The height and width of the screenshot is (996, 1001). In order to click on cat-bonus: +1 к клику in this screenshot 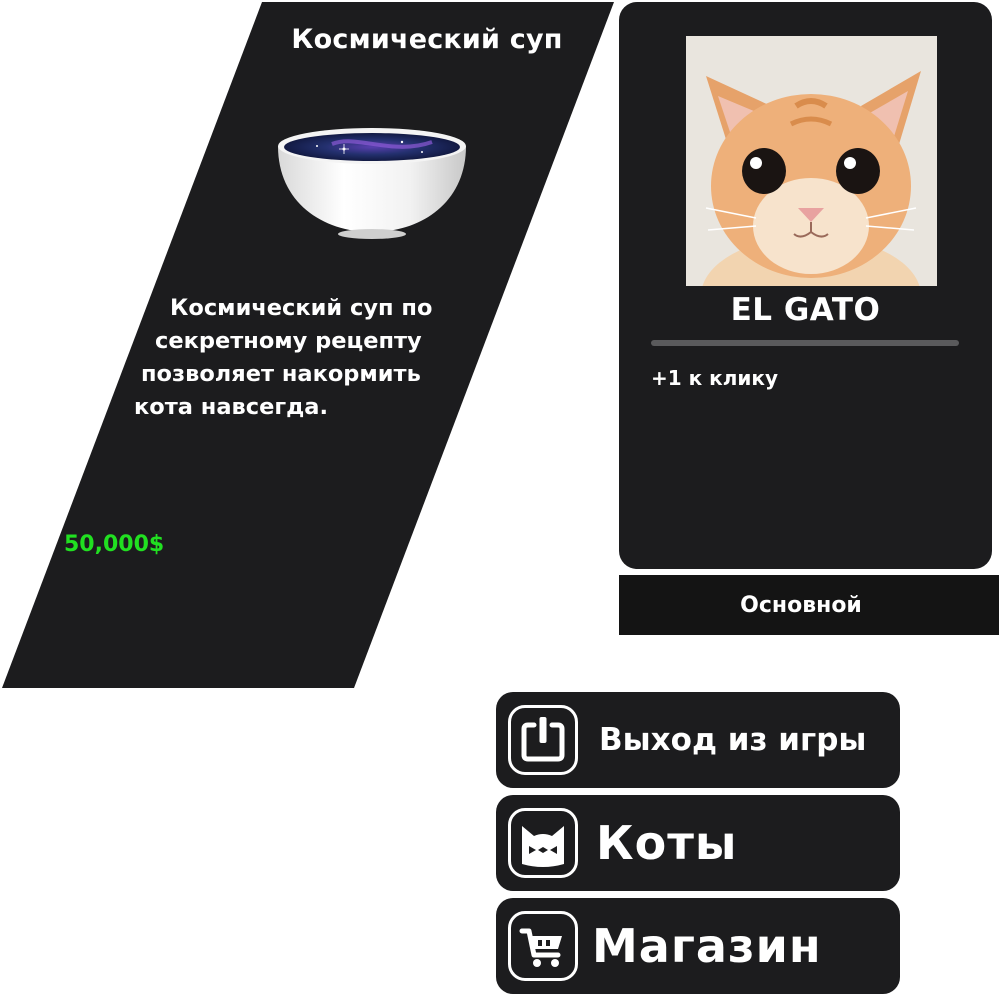, I will do `click(715, 378)`.